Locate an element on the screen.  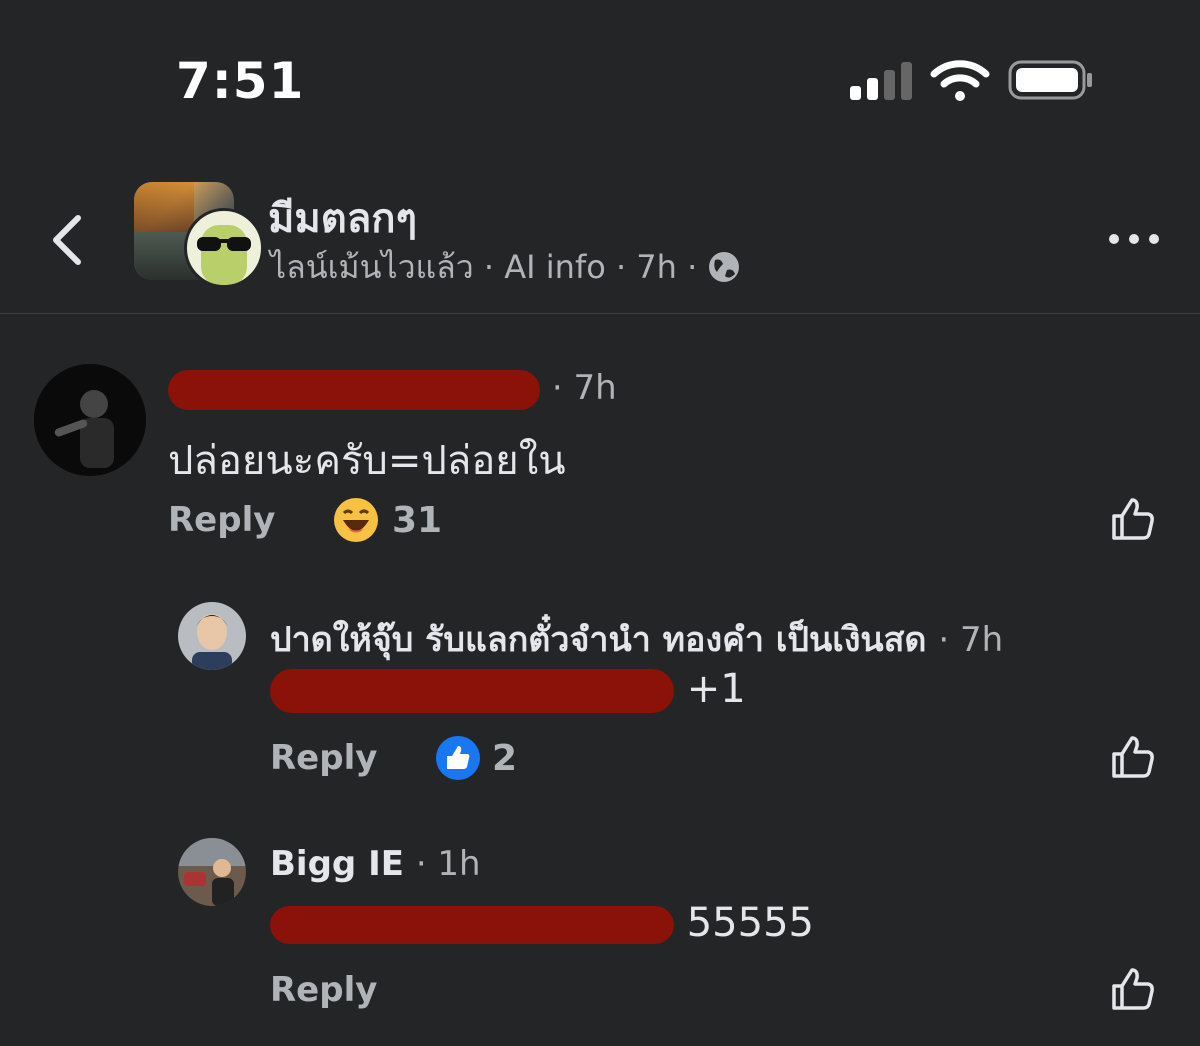
ai-info-link: AI info is located at coordinates (555, 267).